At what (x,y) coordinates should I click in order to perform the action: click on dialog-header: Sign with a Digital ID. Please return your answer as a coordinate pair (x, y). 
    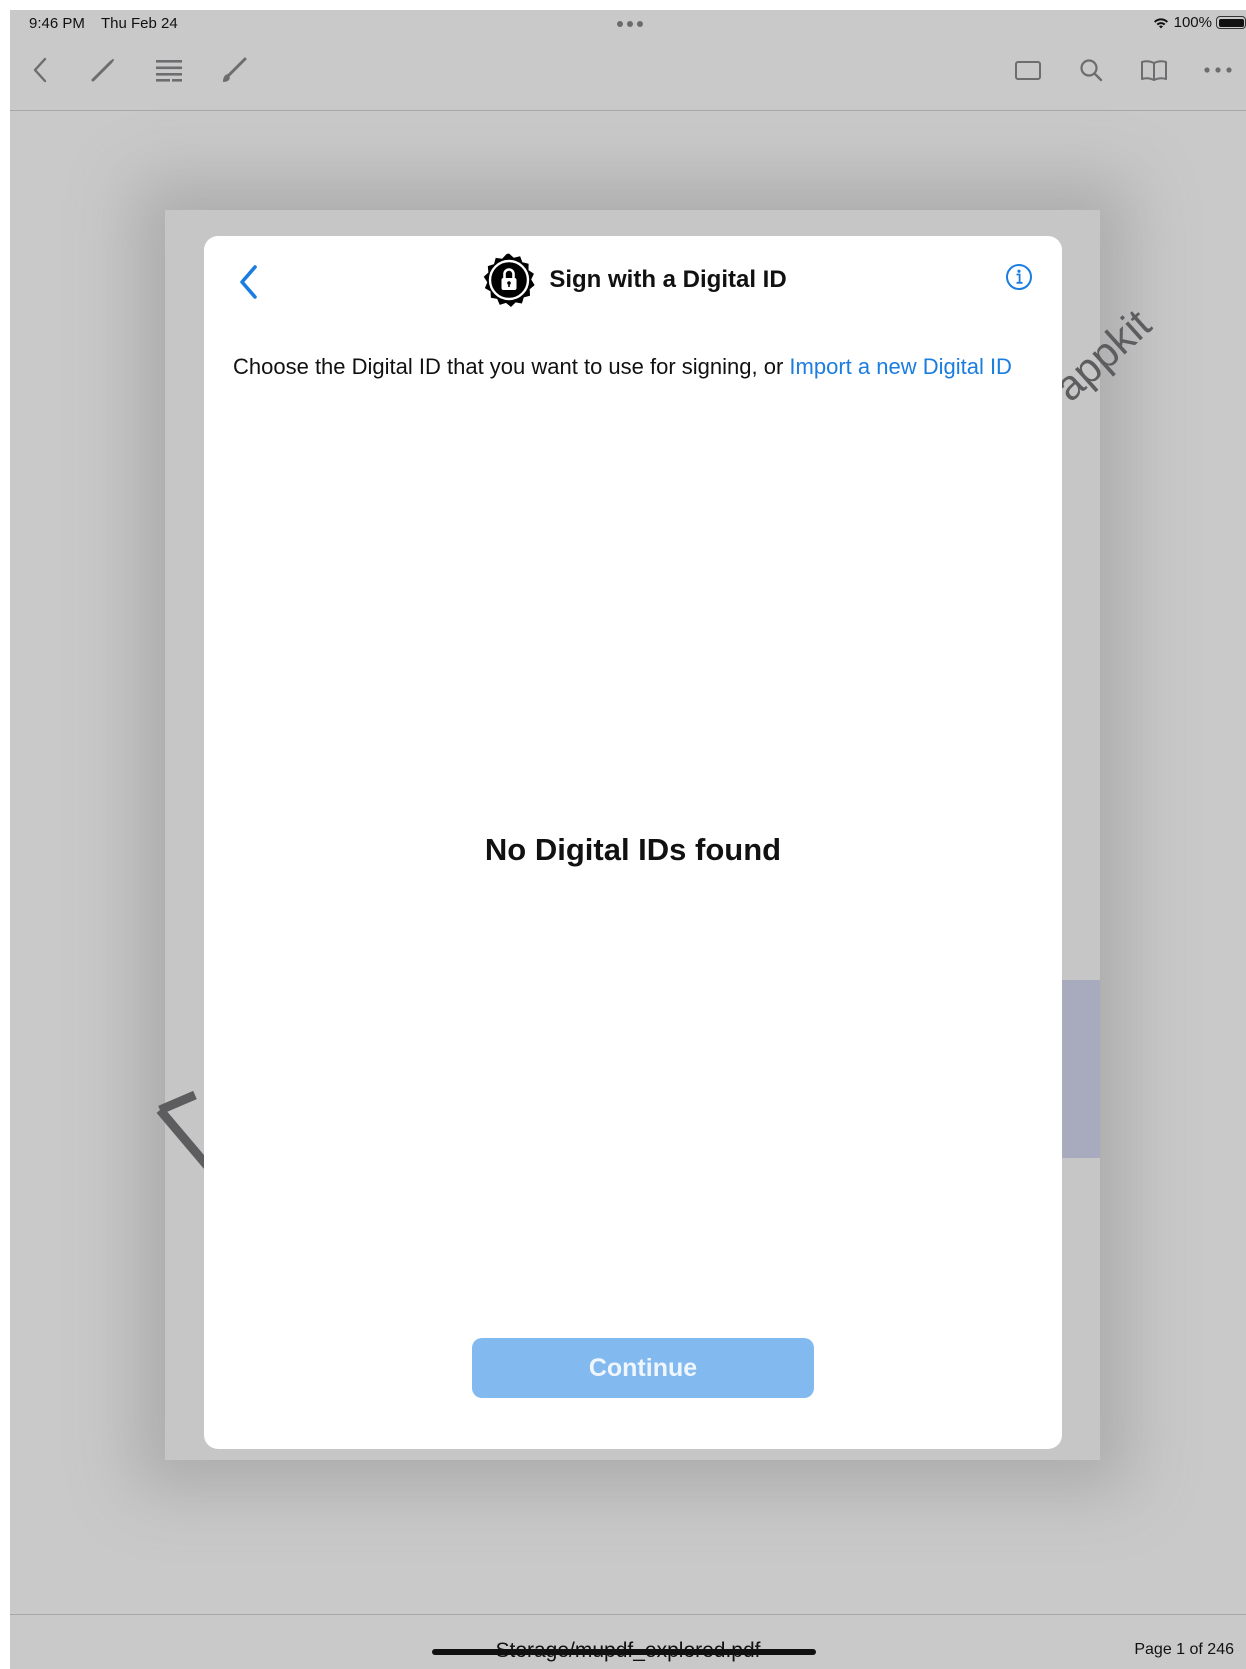
    Looking at the image, I should click on (633, 280).